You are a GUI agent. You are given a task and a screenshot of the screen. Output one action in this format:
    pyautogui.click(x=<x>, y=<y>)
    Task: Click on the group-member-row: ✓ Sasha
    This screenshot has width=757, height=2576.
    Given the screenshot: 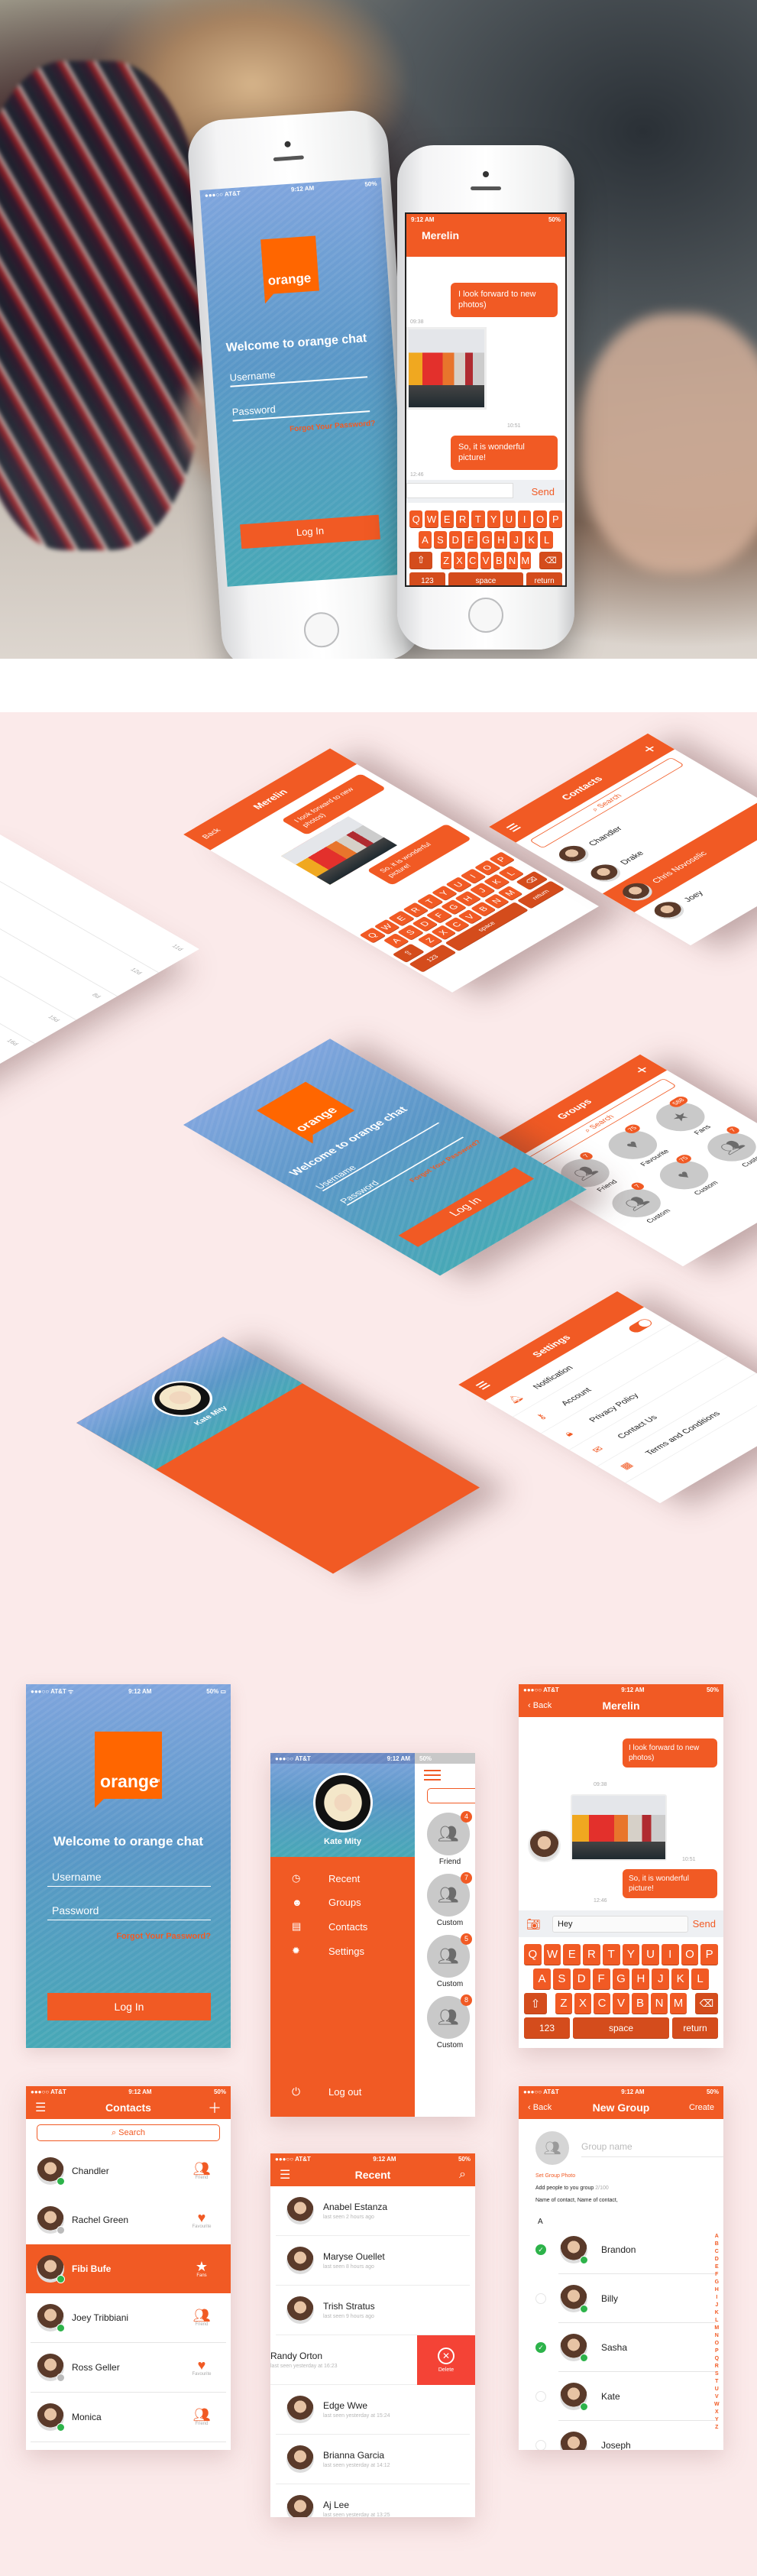 What is the action you would take?
    pyautogui.click(x=621, y=2347)
    